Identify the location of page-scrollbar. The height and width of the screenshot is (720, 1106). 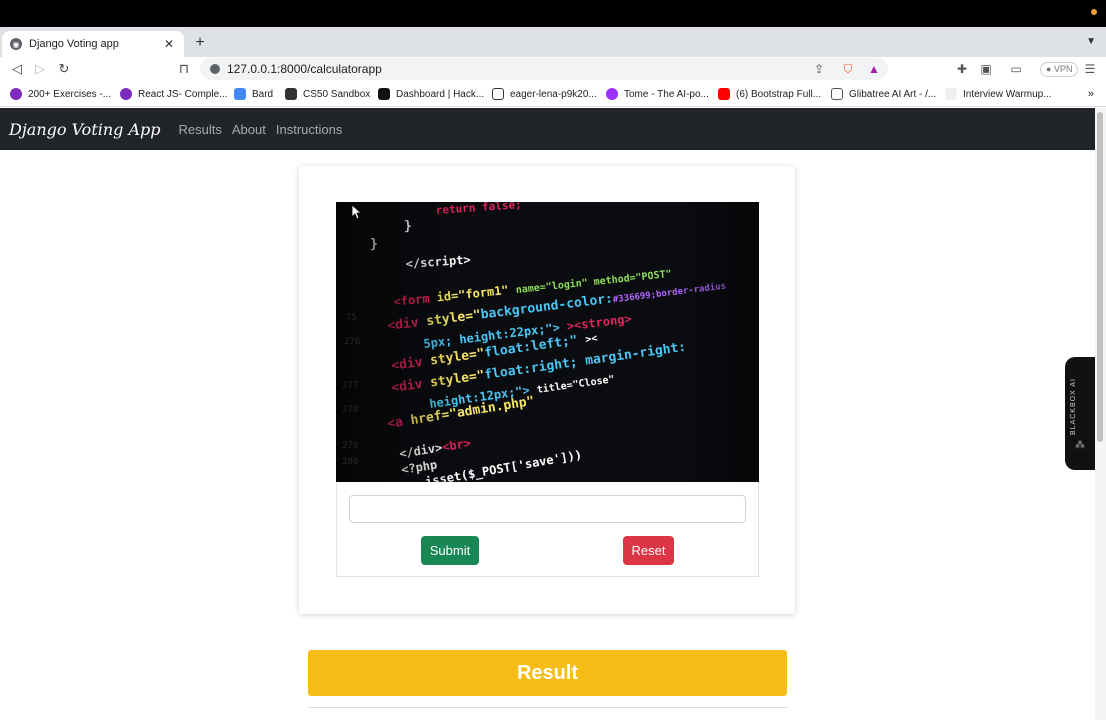
(1100, 414).